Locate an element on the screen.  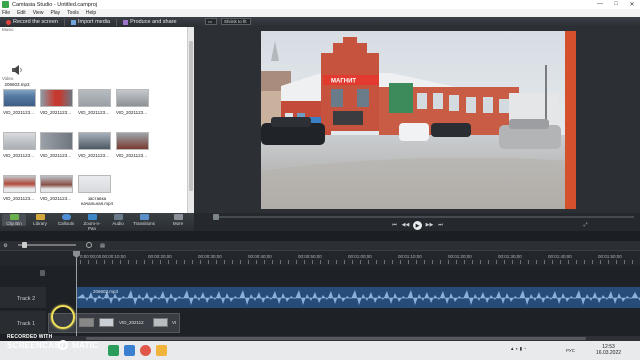
track-lock-icon is located at coordinates (42, 273).